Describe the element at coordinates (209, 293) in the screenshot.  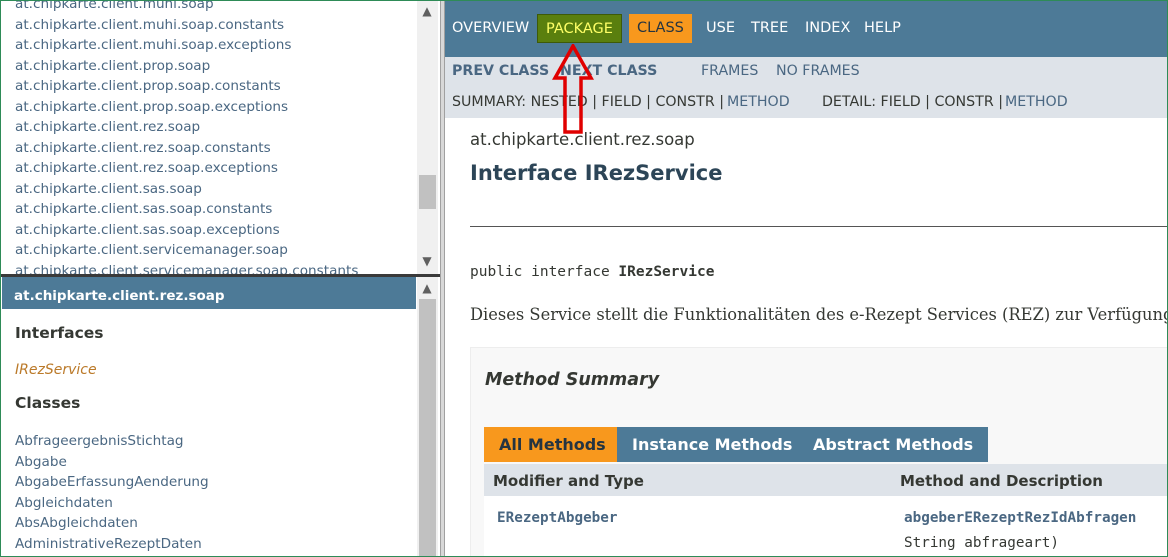
I see `package-frame-title: at.chipkarte.client.rez.soap` at that location.